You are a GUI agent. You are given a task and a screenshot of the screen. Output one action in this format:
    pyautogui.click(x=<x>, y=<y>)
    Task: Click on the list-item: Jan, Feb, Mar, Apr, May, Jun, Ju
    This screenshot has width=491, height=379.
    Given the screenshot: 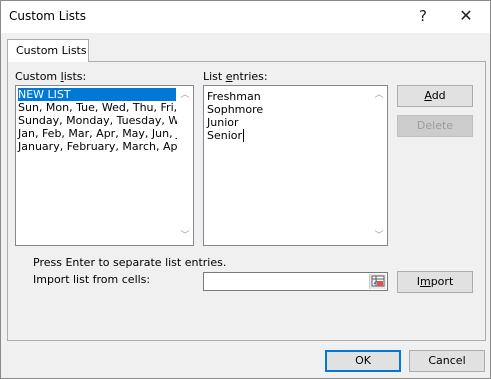 What is the action you would take?
    pyautogui.click(x=102, y=133)
    